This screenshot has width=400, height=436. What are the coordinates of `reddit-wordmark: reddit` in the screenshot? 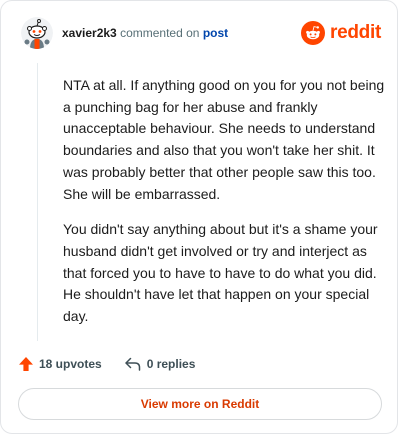 It's located at (355, 32).